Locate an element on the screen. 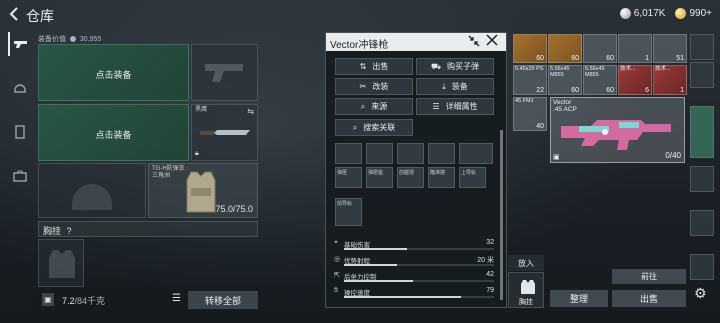  chest-rig-drop-slot: 胸挂 is located at coordinates (526, 290).